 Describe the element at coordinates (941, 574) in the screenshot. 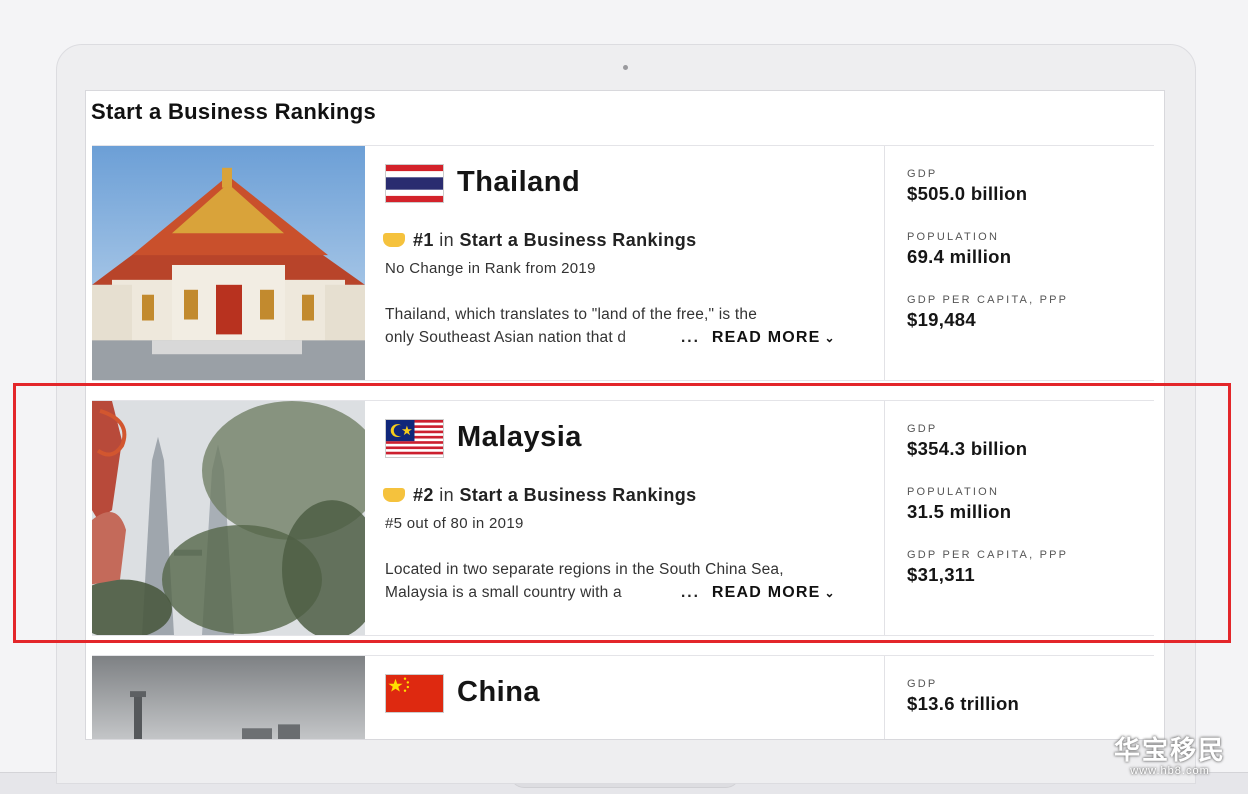

I see `stat-value: $31,311` at that location.